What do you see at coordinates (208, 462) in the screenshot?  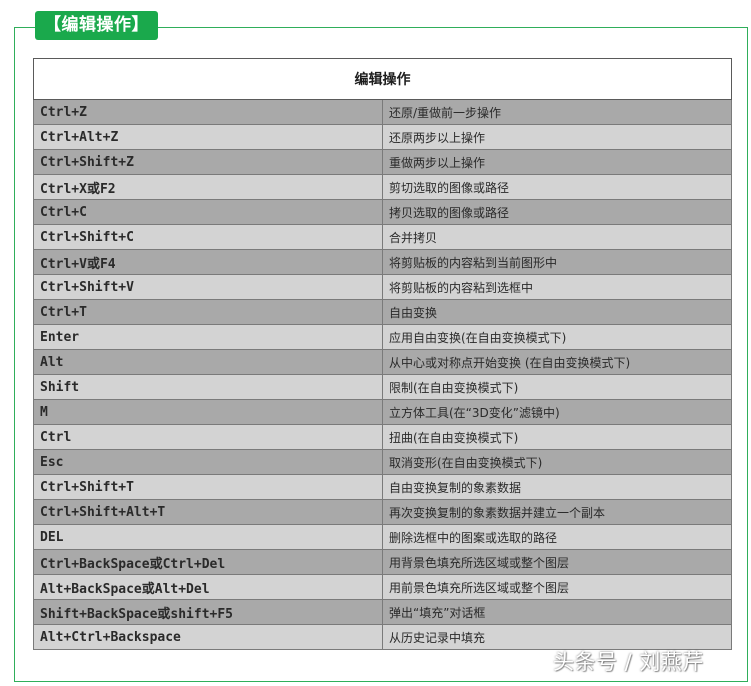 I see `shortcut-key-cell: Esc` at bounding box center [208, 462].